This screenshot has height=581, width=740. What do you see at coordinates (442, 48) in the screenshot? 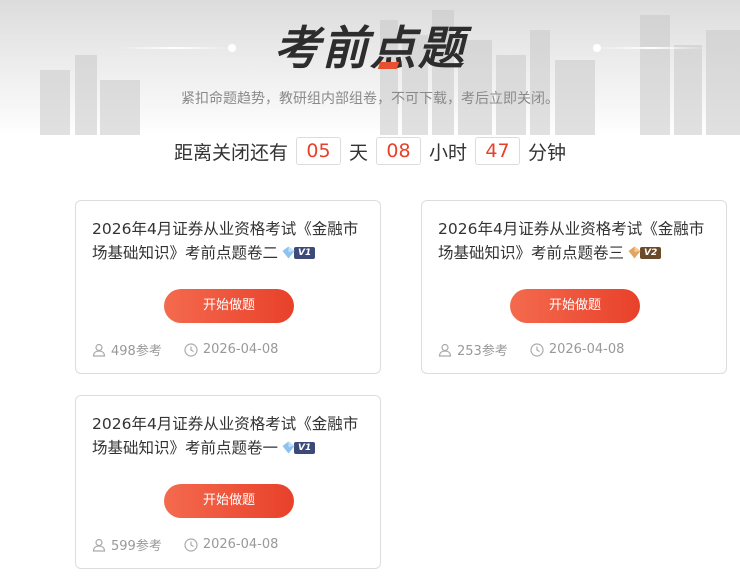
I see `page-title-part3: 题` at bounding box center [442, 48].